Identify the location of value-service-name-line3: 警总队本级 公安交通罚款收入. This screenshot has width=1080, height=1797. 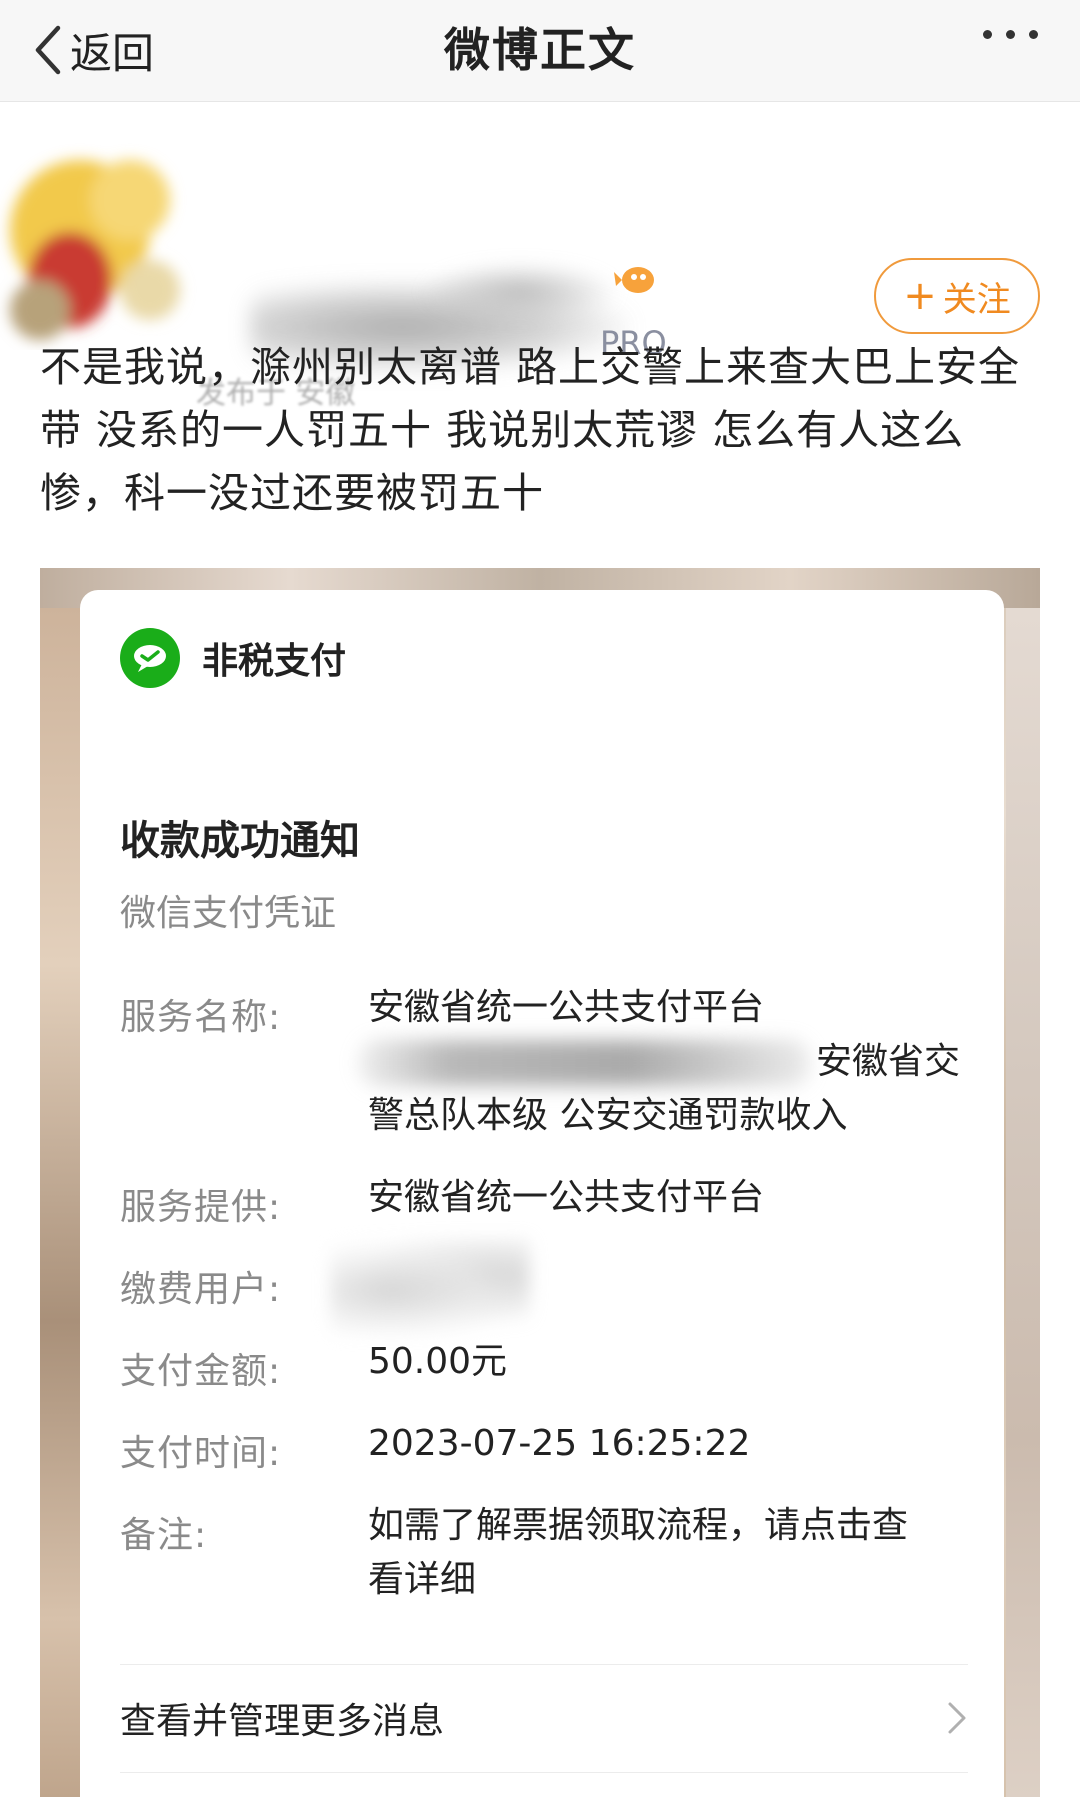
(608, 1115).